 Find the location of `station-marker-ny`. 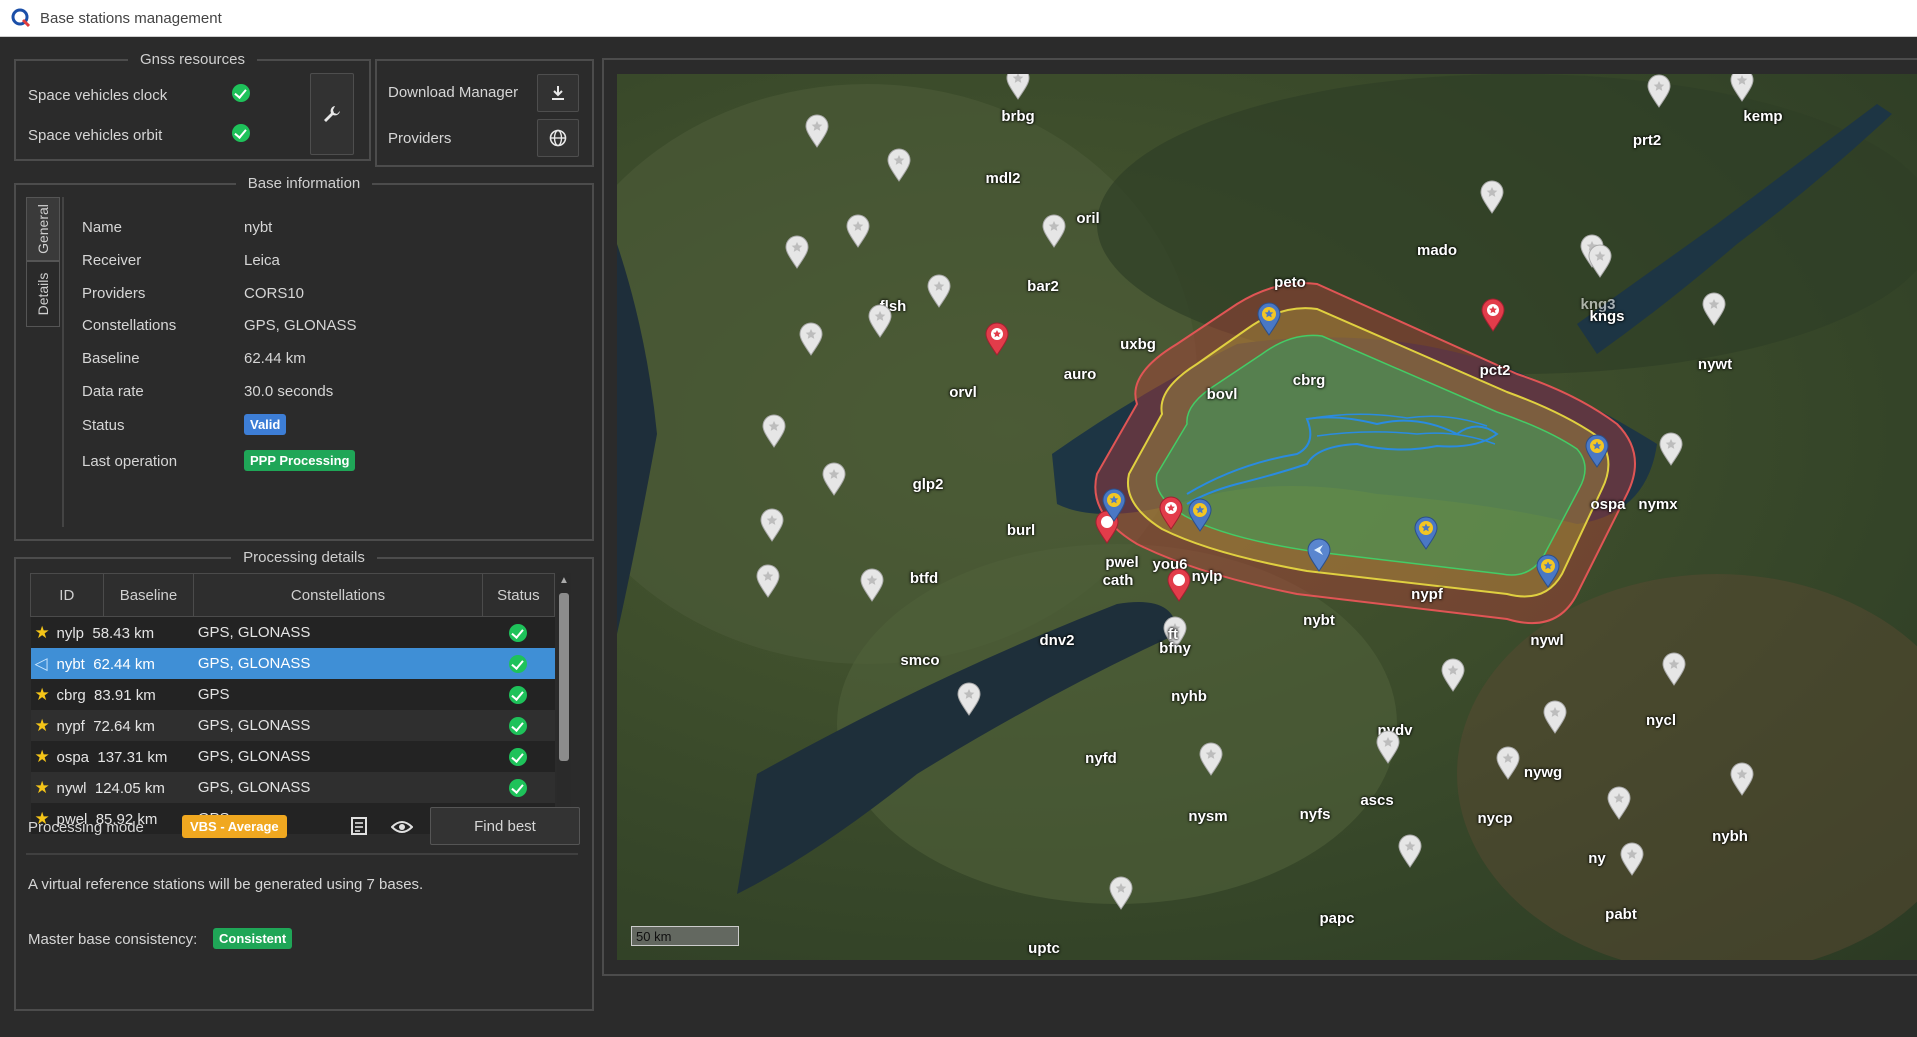

station-marker-ny is located at coordinates (1619, 803).